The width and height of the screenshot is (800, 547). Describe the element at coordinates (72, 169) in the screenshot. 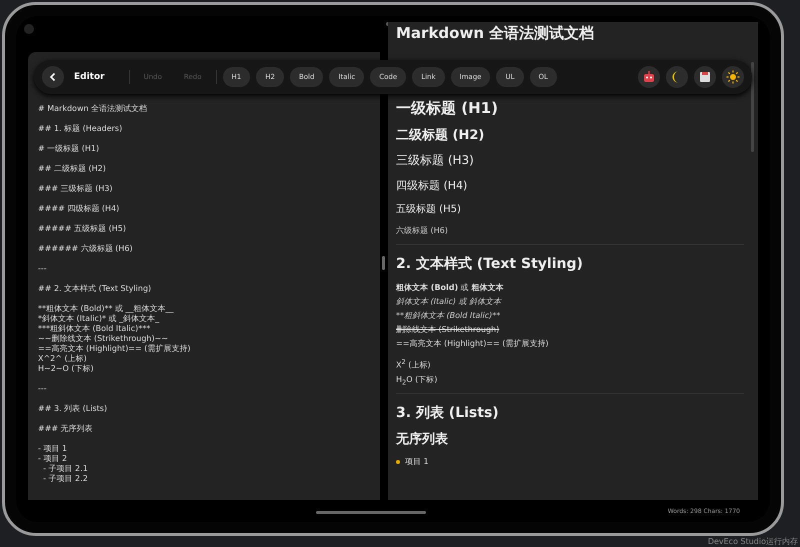

I see `code-line: ## 二级标题 (H2)` at that location.